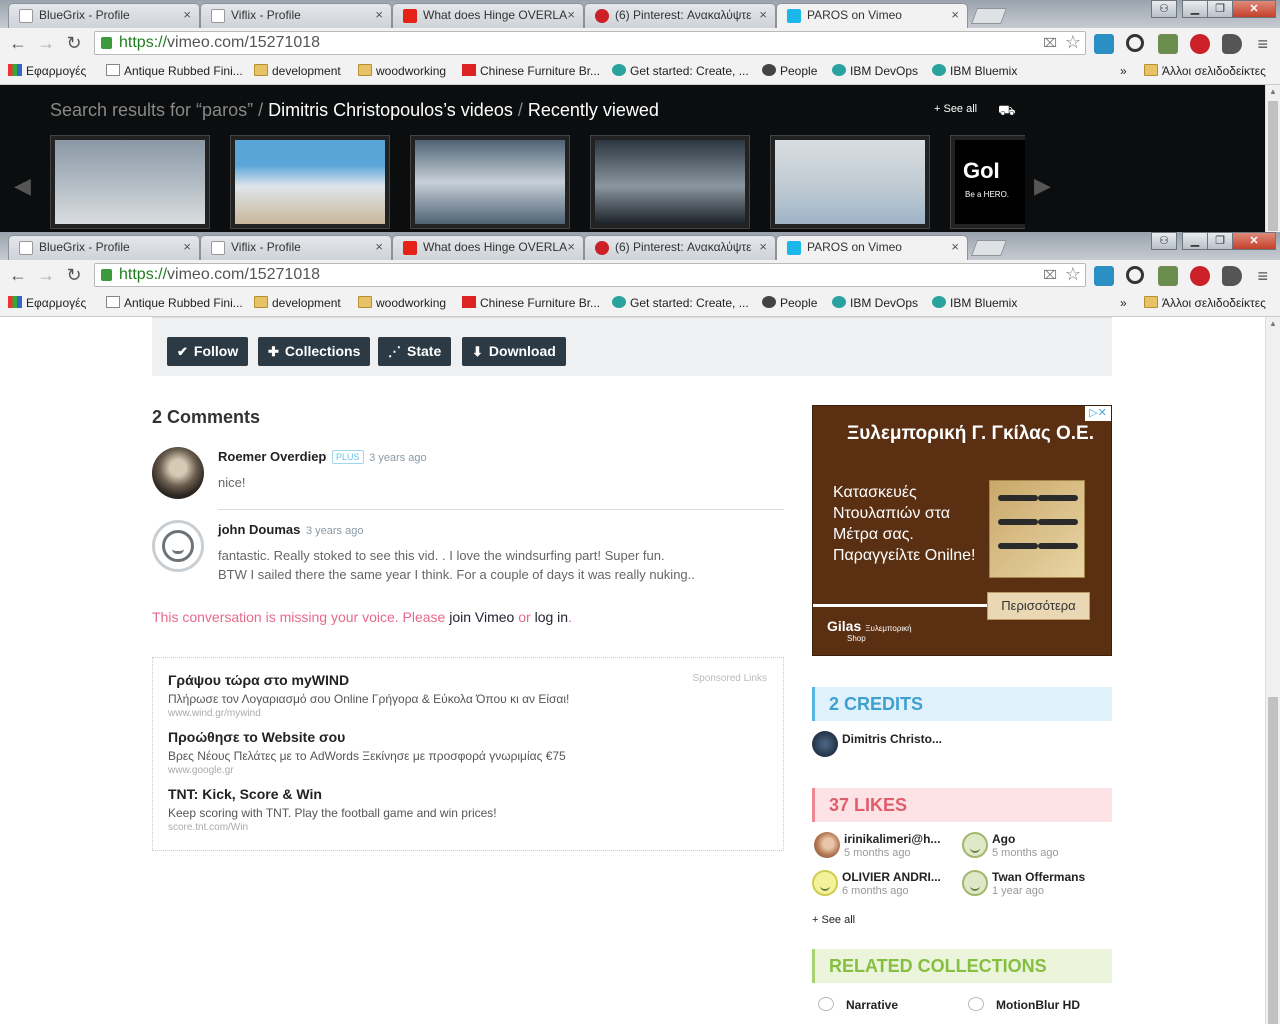 This screenshot has width=1280, height=1024. What do you see at coordinates (1272, 670) in the screenshot?
I see `scrollbar-page: ▲` at bounding box center [1272, 670].